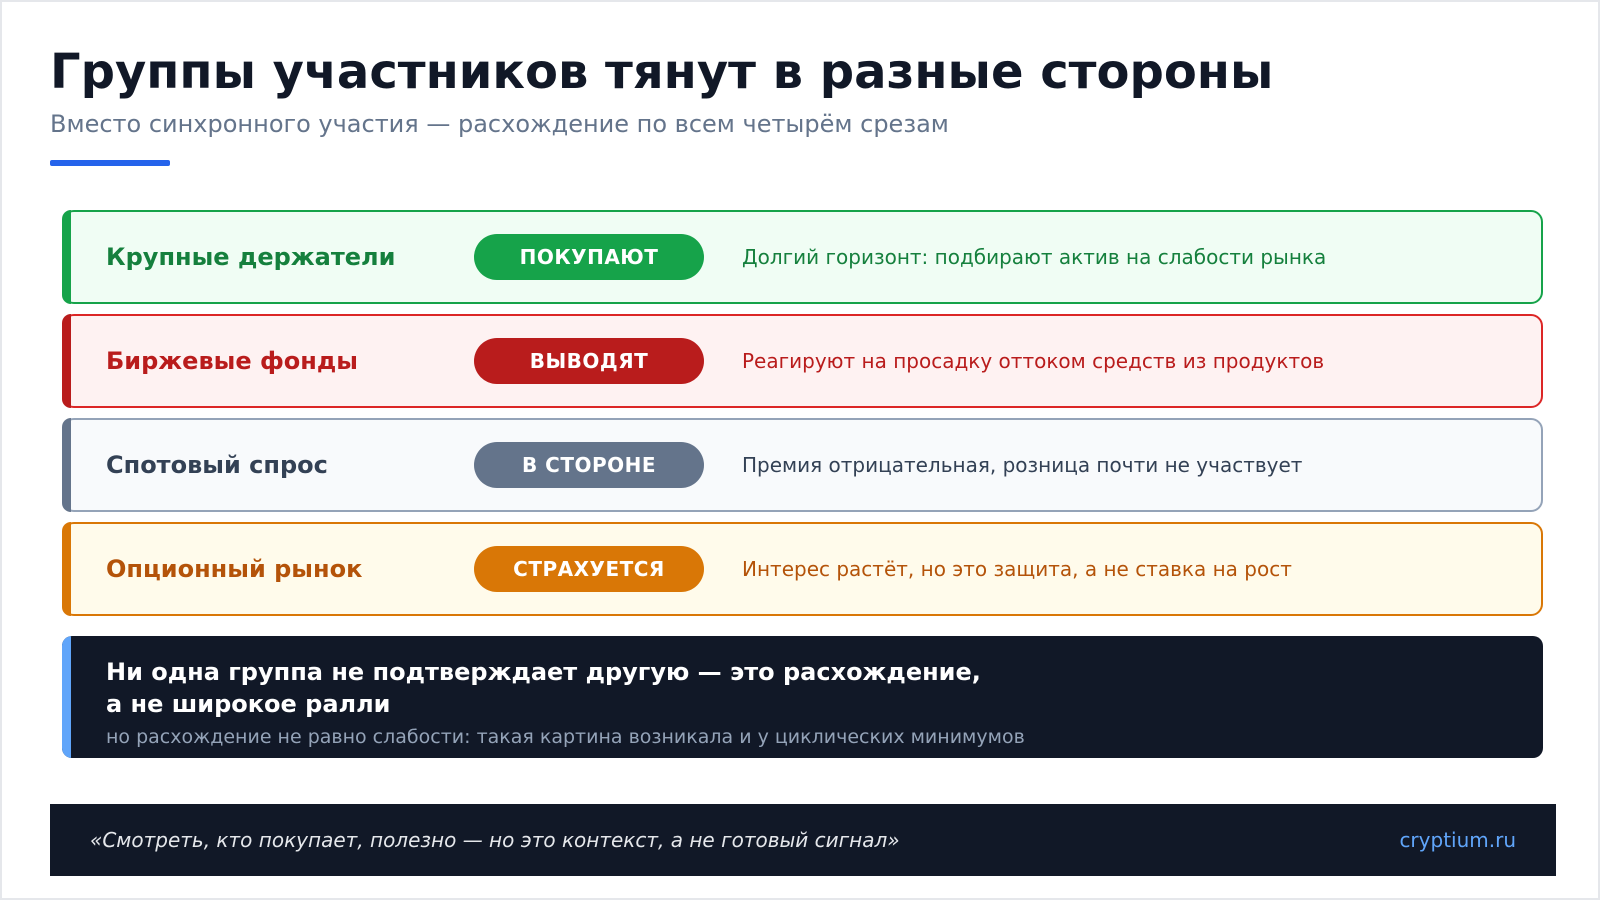 The width and height of the screenshot is (1600, 900). Describe the element at coordinates (589, 569) in the screenshot. I see `status-badge: СТРАХУЕТСЯ` at that location.